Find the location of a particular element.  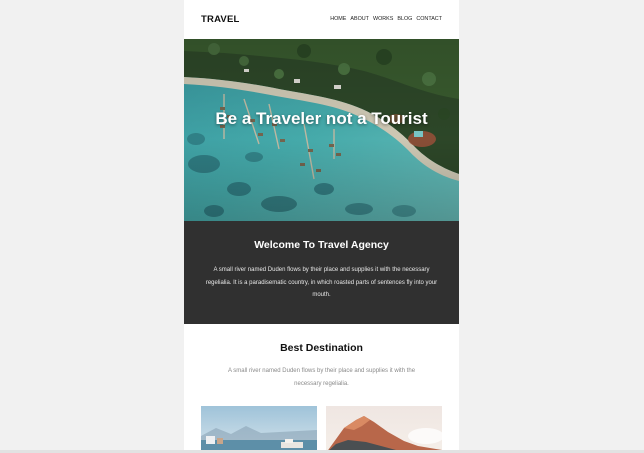

brand-logo: TRAVEL is located at coordinates (220, 19).